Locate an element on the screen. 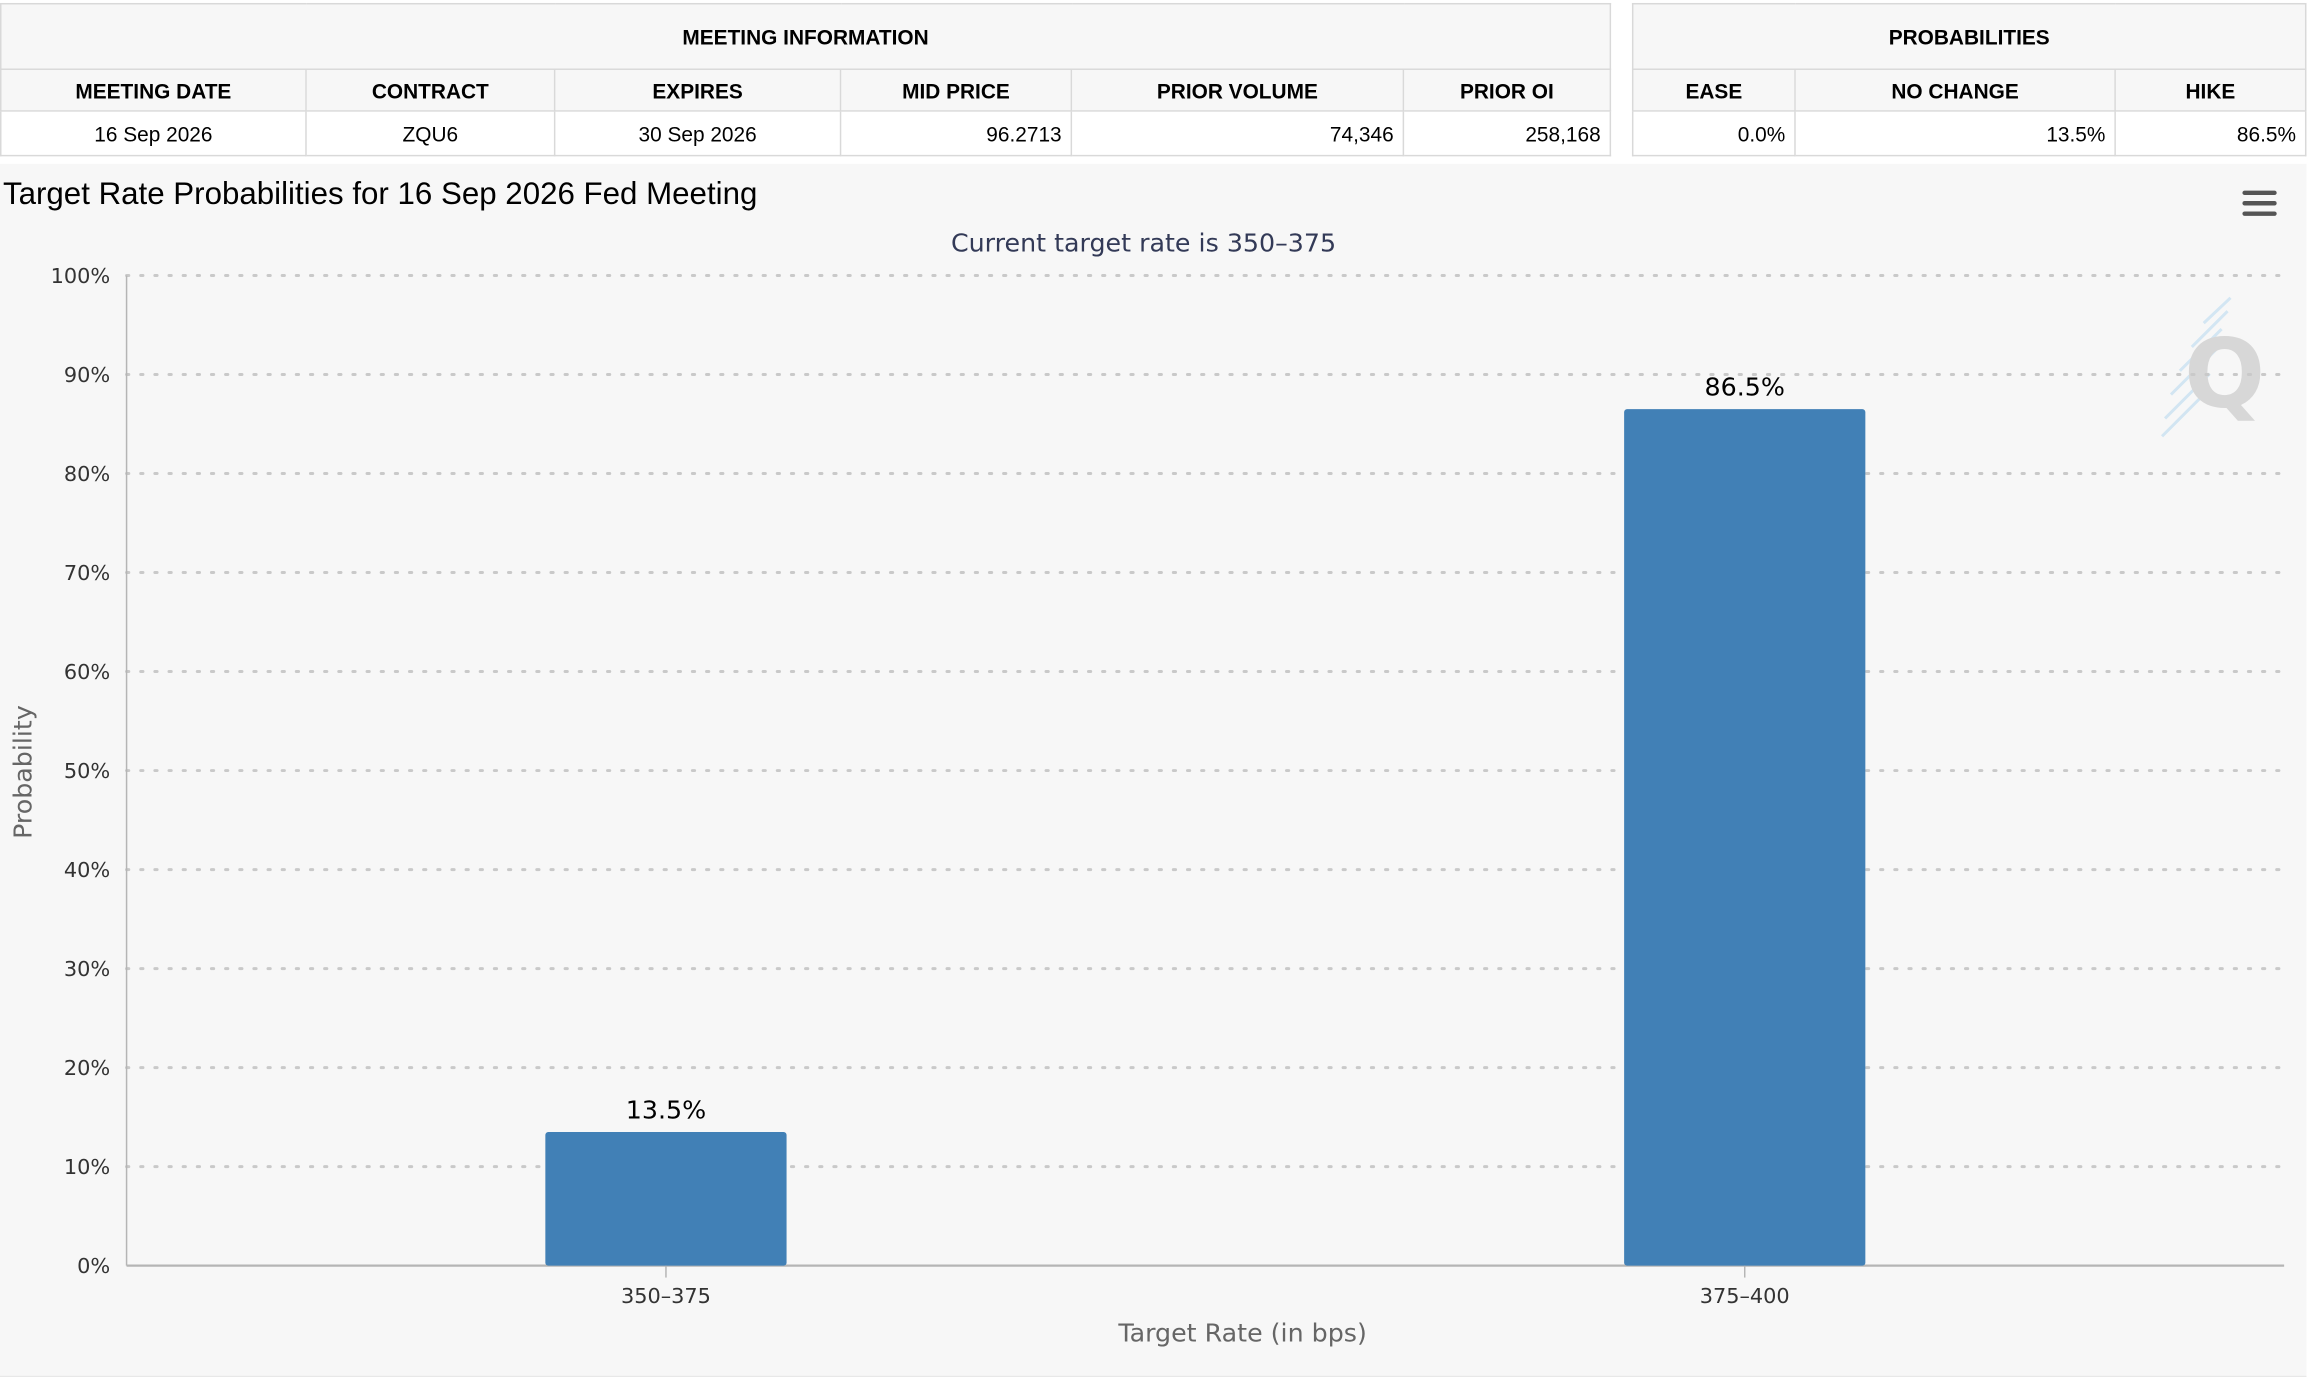 The height and width of the screenshot is (1377, 2308). y-axis-title: Probability is located at coordinates (22, 772).